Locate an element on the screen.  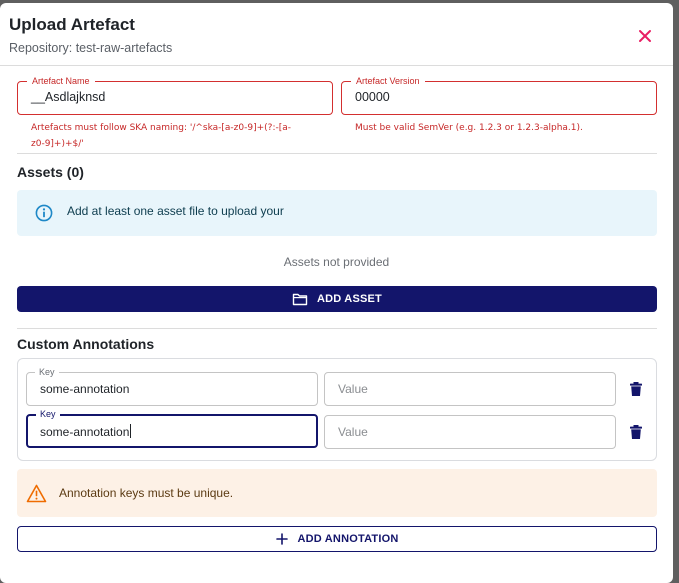
annotation-key-text: some-annotation is located at coordinates (85, 432).